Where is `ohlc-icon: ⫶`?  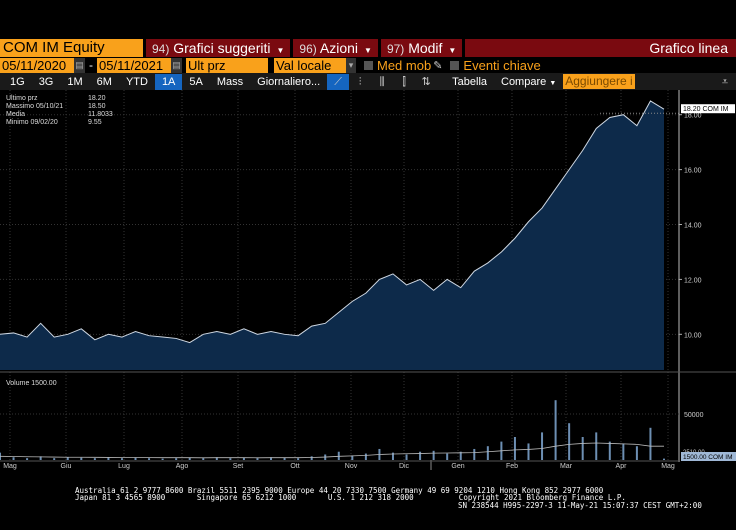
ohlc-icon: ⫶ is located at coordinates (360, 82).